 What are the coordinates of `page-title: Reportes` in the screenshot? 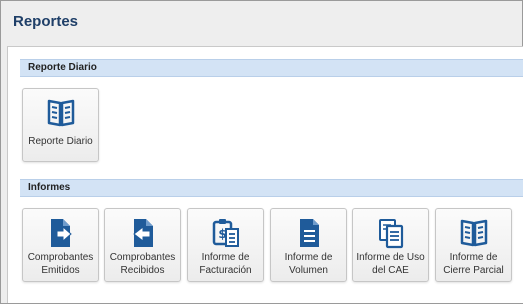 It's located at (46, 21).